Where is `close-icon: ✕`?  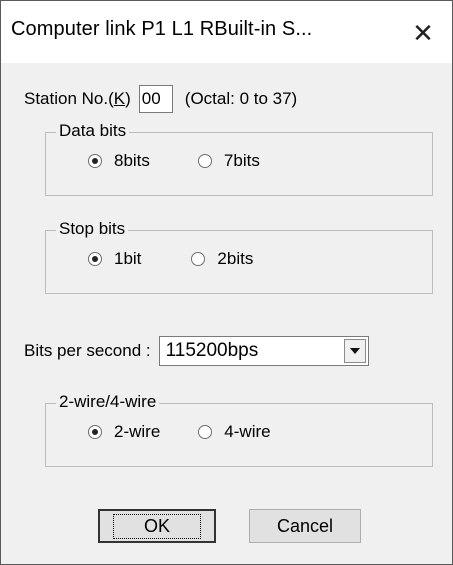 close-icon: ✕ is located at coordinates (423, 33).